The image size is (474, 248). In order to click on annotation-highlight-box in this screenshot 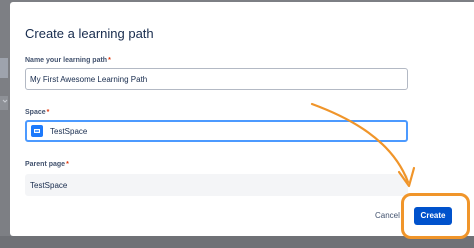, I will do `click(435, 216)`.